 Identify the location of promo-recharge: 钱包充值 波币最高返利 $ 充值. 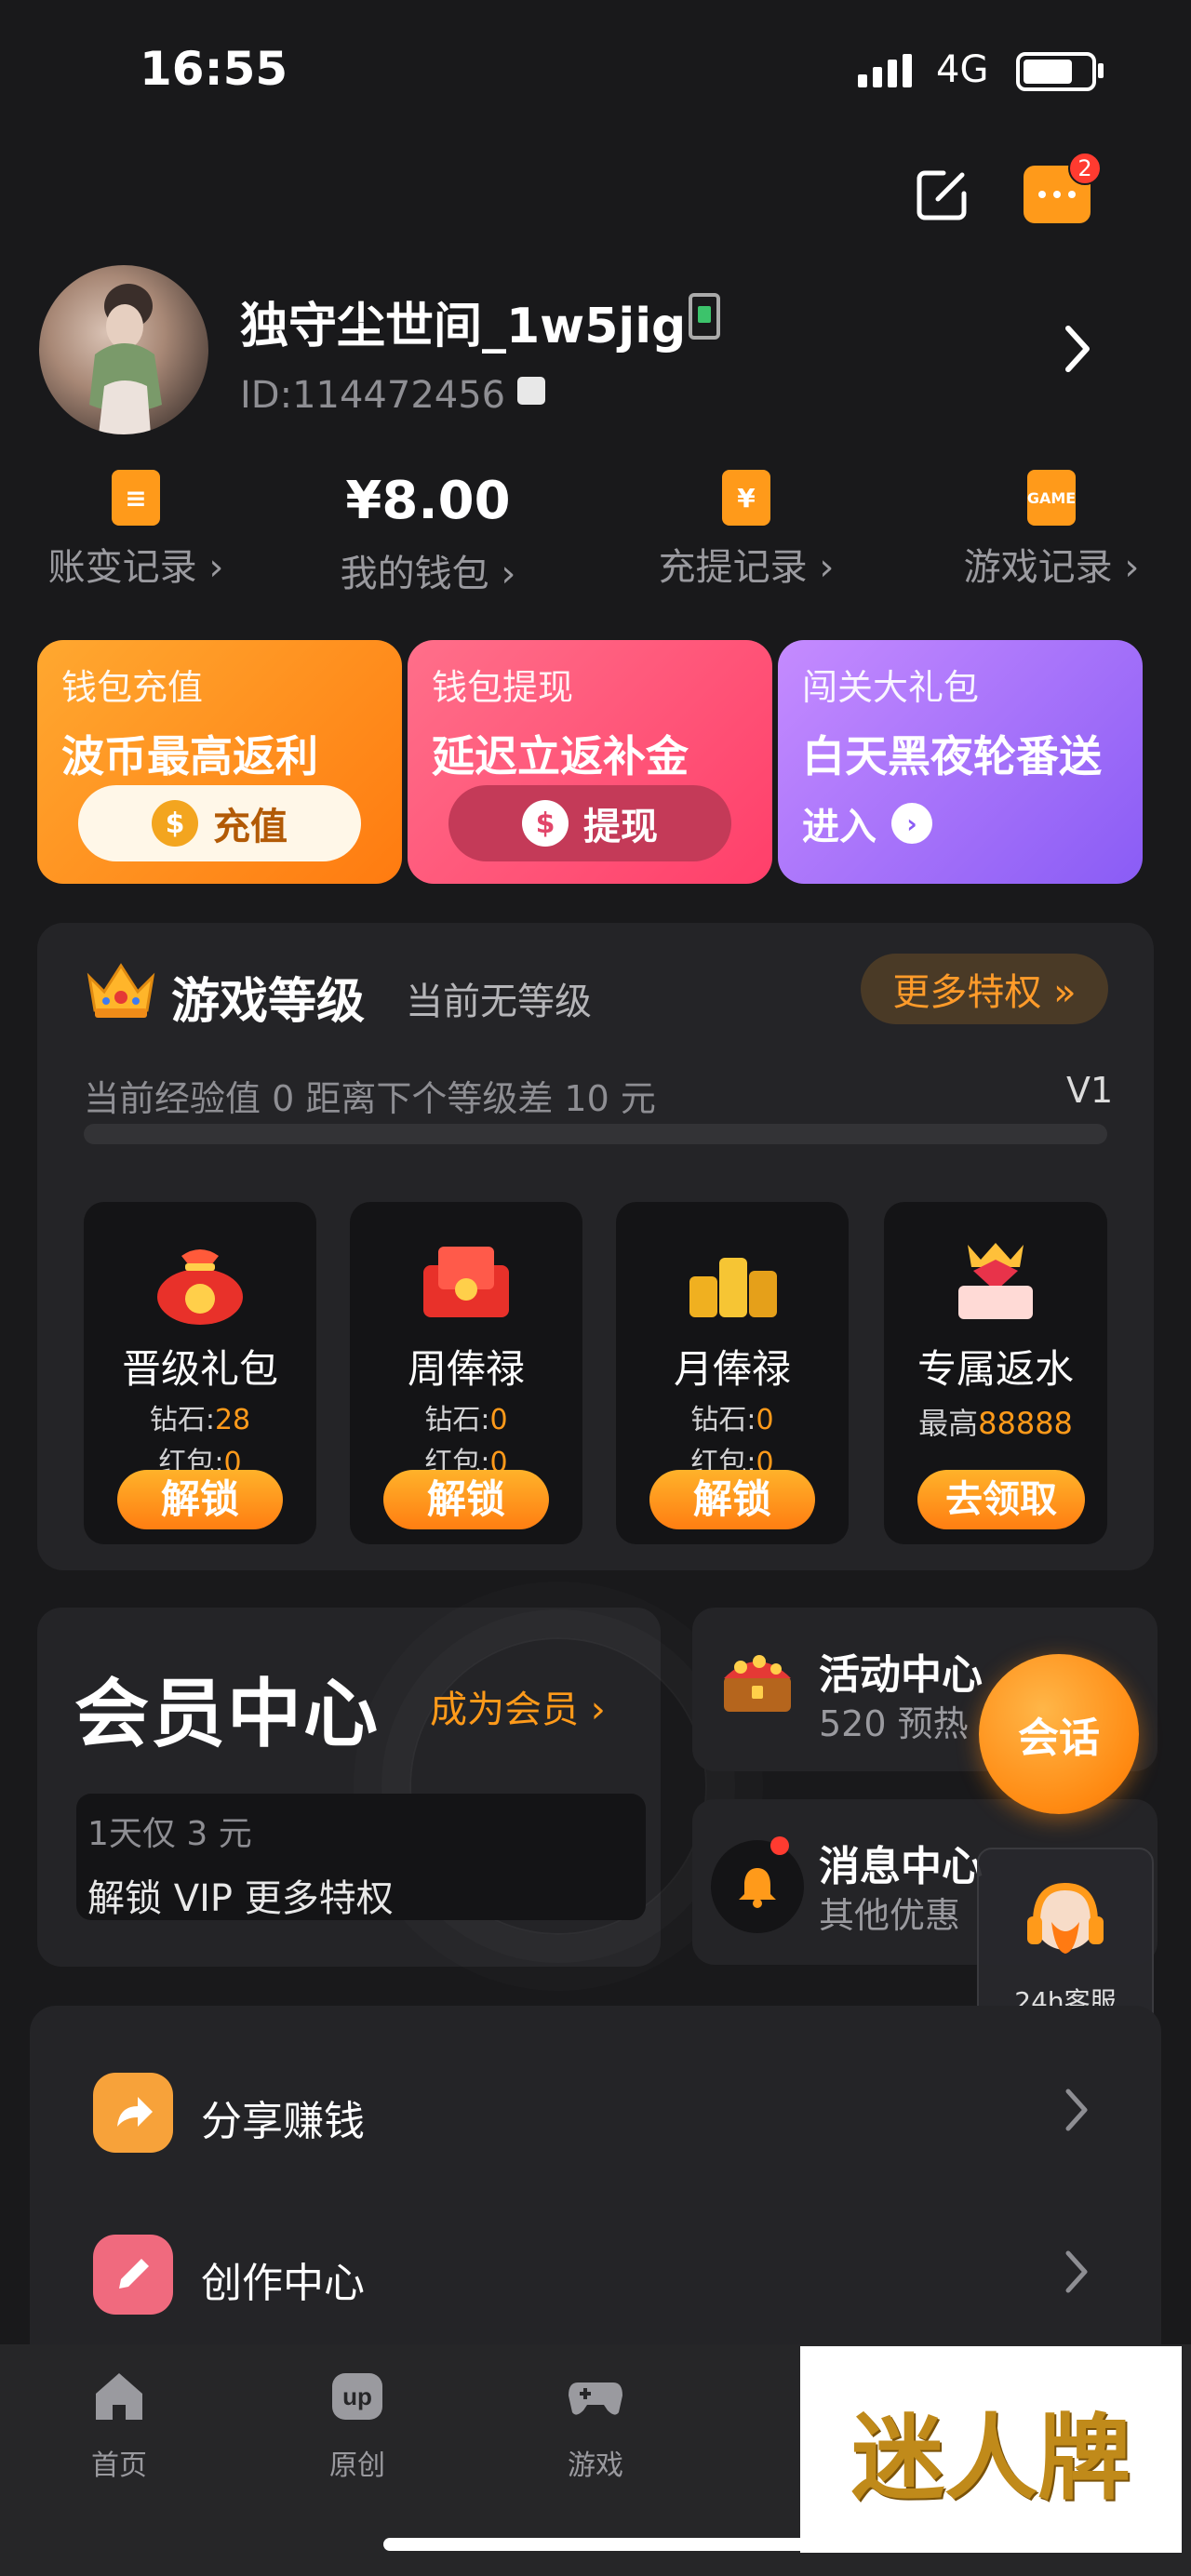
(219, 762).